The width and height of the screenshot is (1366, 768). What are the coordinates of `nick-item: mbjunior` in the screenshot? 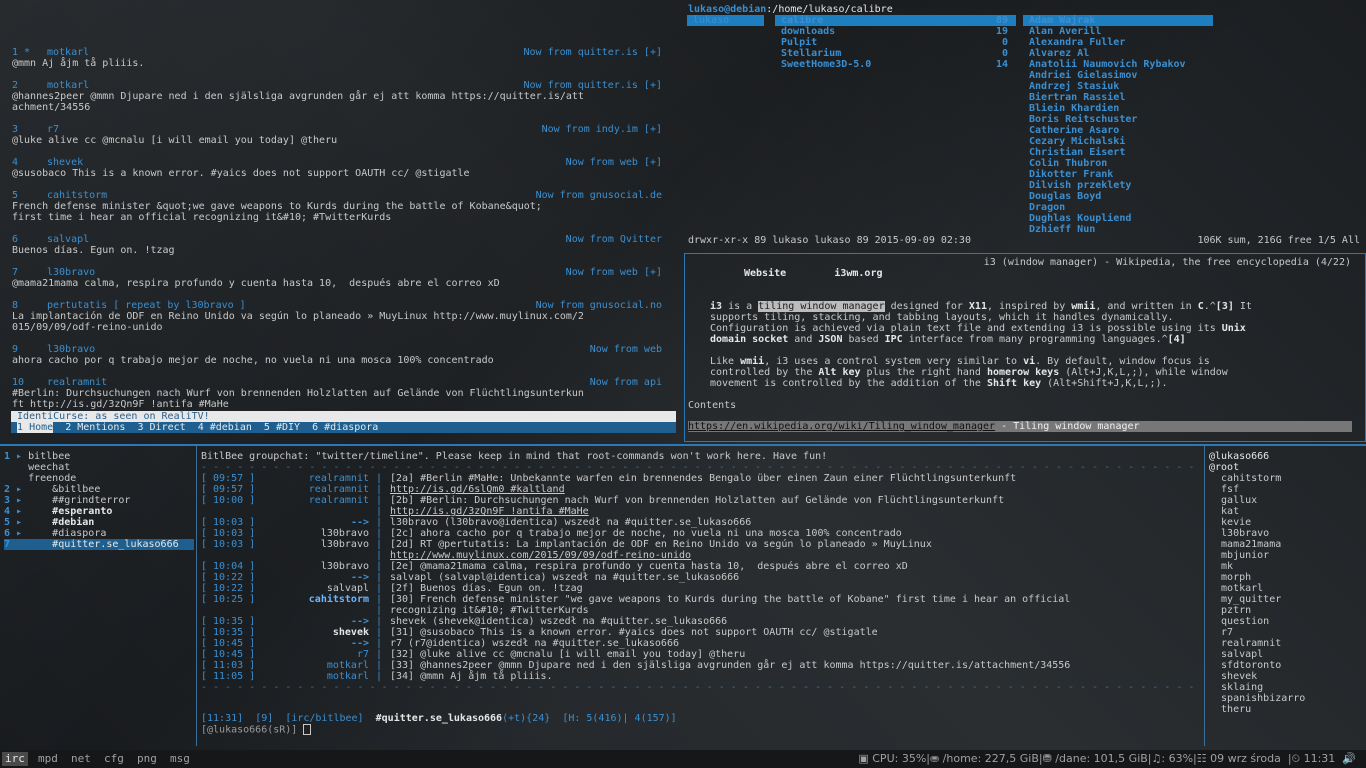 It's located at (1284, 555).